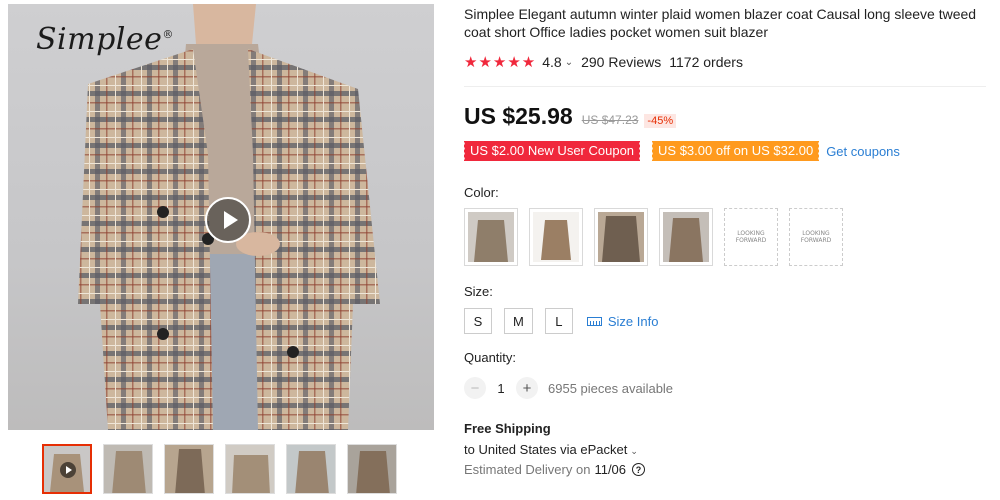  I want to click on size-options: S M L Size Info, so click(732, 321).